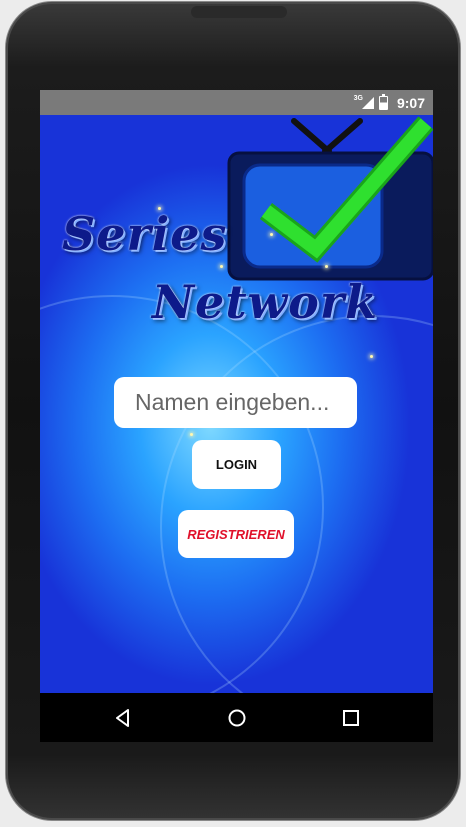  What do you see at coordinates (239, 12) in the screenshot?
I see `speaker-grille` at bounding box center [239, 12].